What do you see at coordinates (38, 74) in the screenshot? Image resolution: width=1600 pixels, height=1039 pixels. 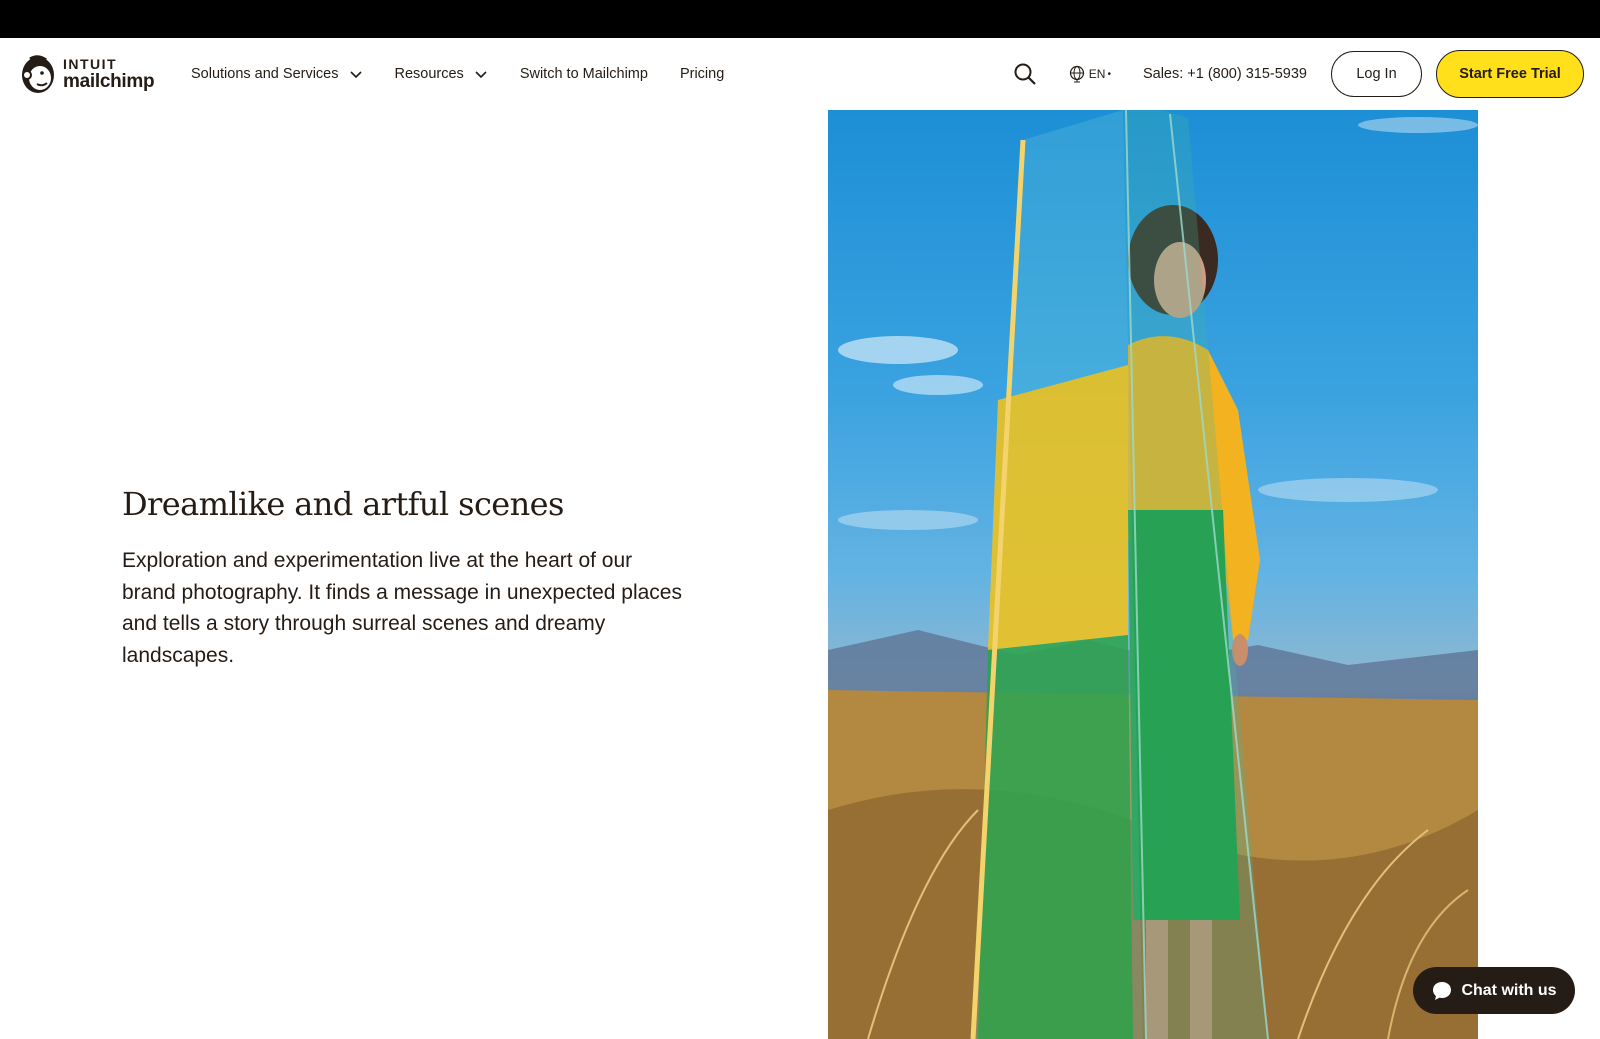 I see `freddie-monkey-logo-icon` at bounding box center [38, 74].